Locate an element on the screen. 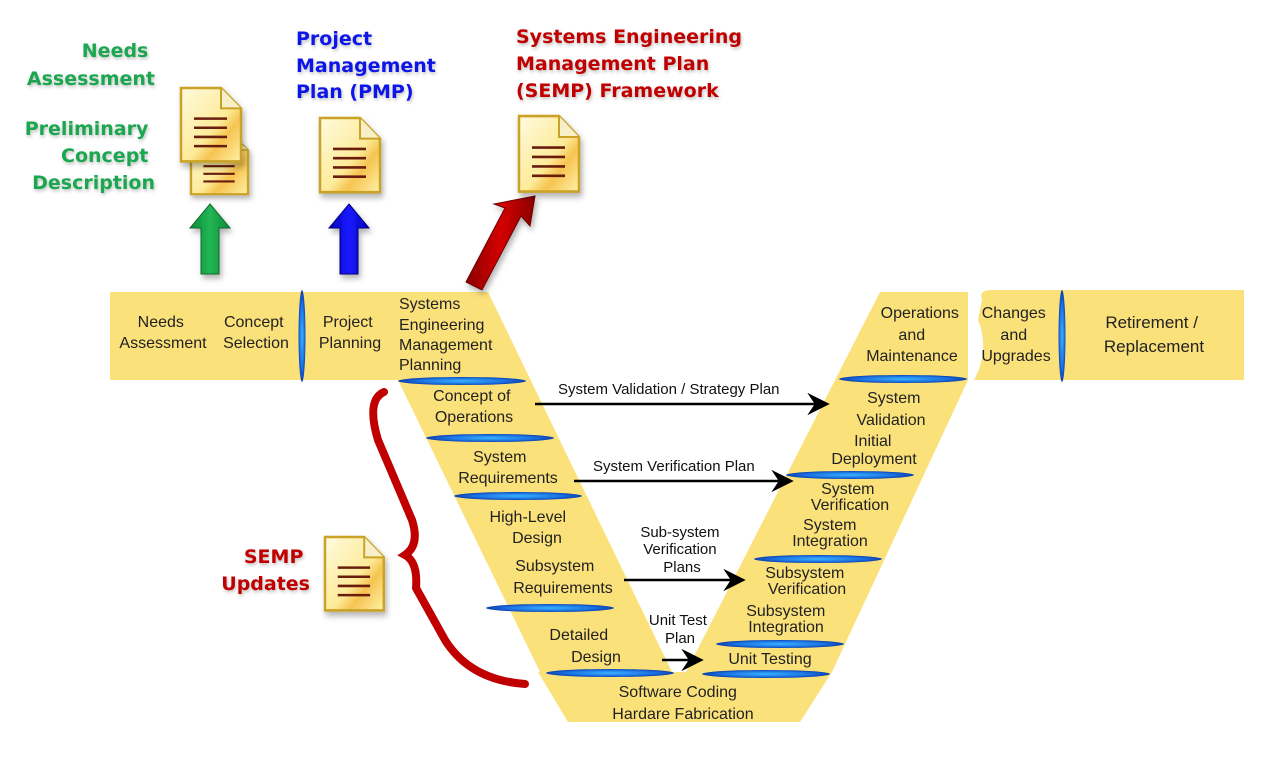 The height and width of the screenshot is (768, 1282). semp-updates-heading: SEMP Updates is located at coordinates (265, 570).